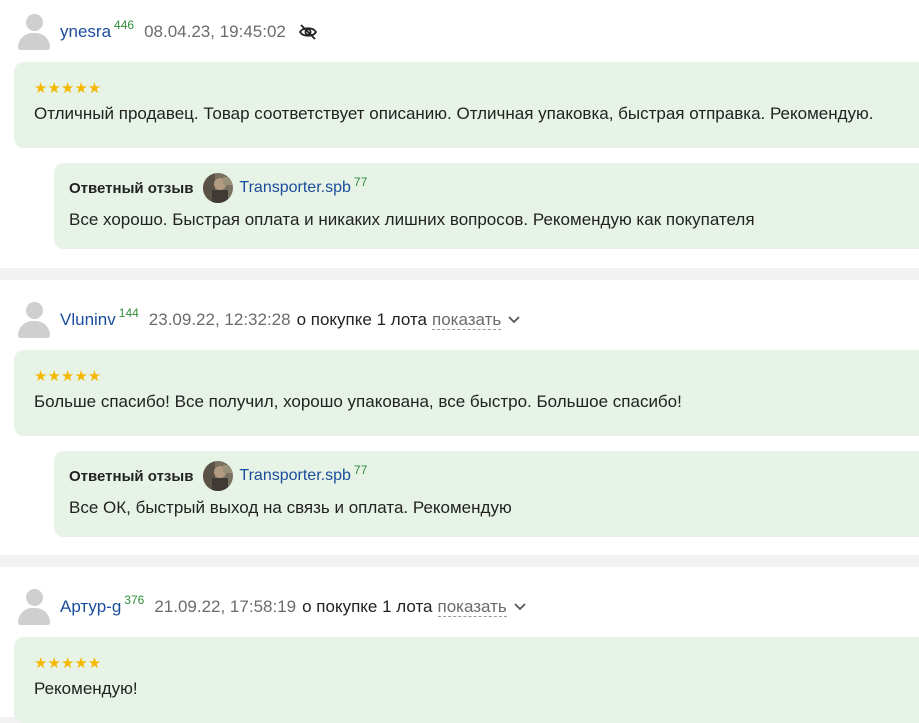 This screenshot has width=919, height=723. Describe the element at coordinates (90, 607) in the screenshot. I see `username-link: Артур-g` at that location.